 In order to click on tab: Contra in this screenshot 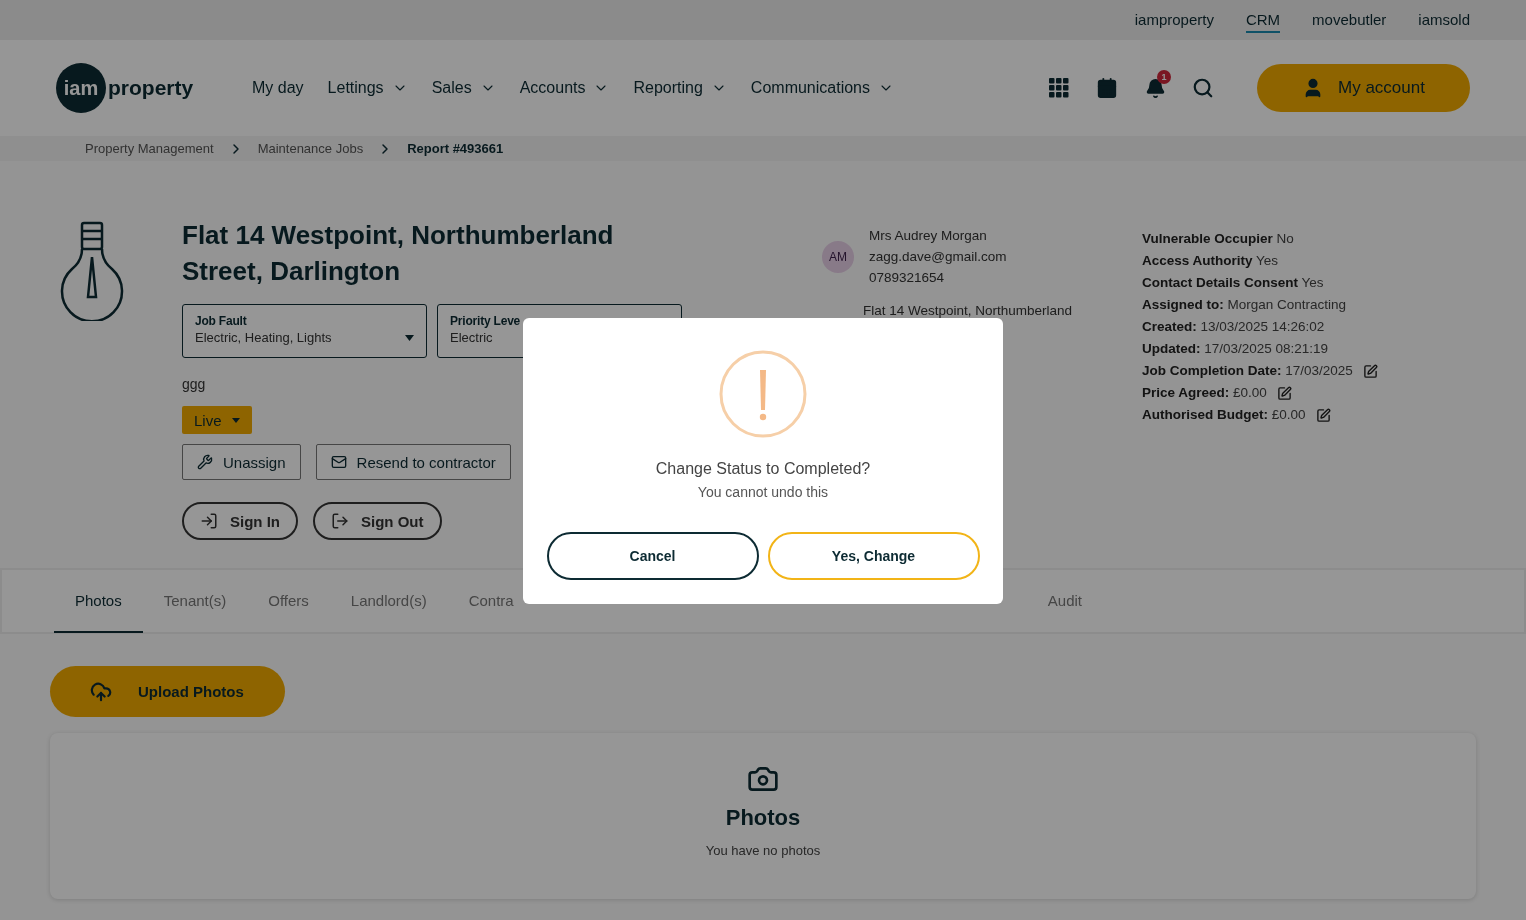, I will do `click(491, 601)`.